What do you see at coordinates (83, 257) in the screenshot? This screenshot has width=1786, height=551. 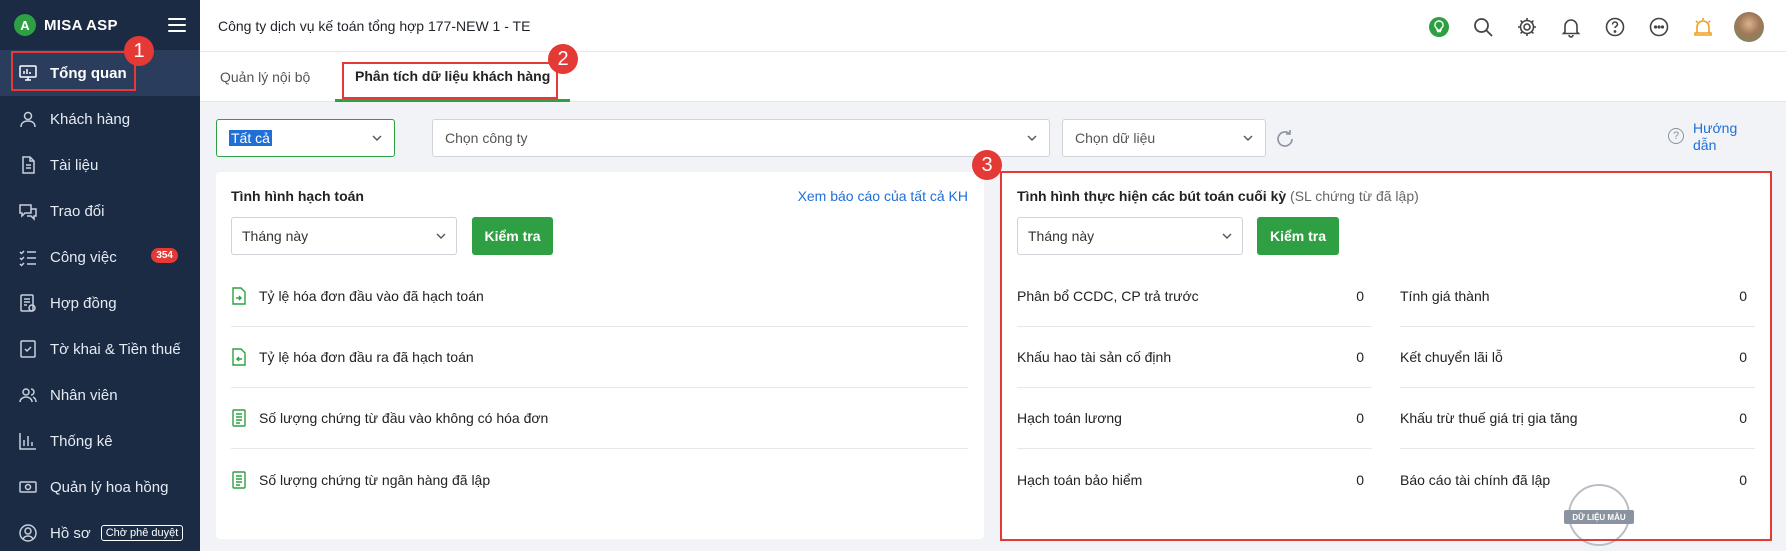 I see `sidebar-item-label: Công việc` at bounding box center [83, 257].